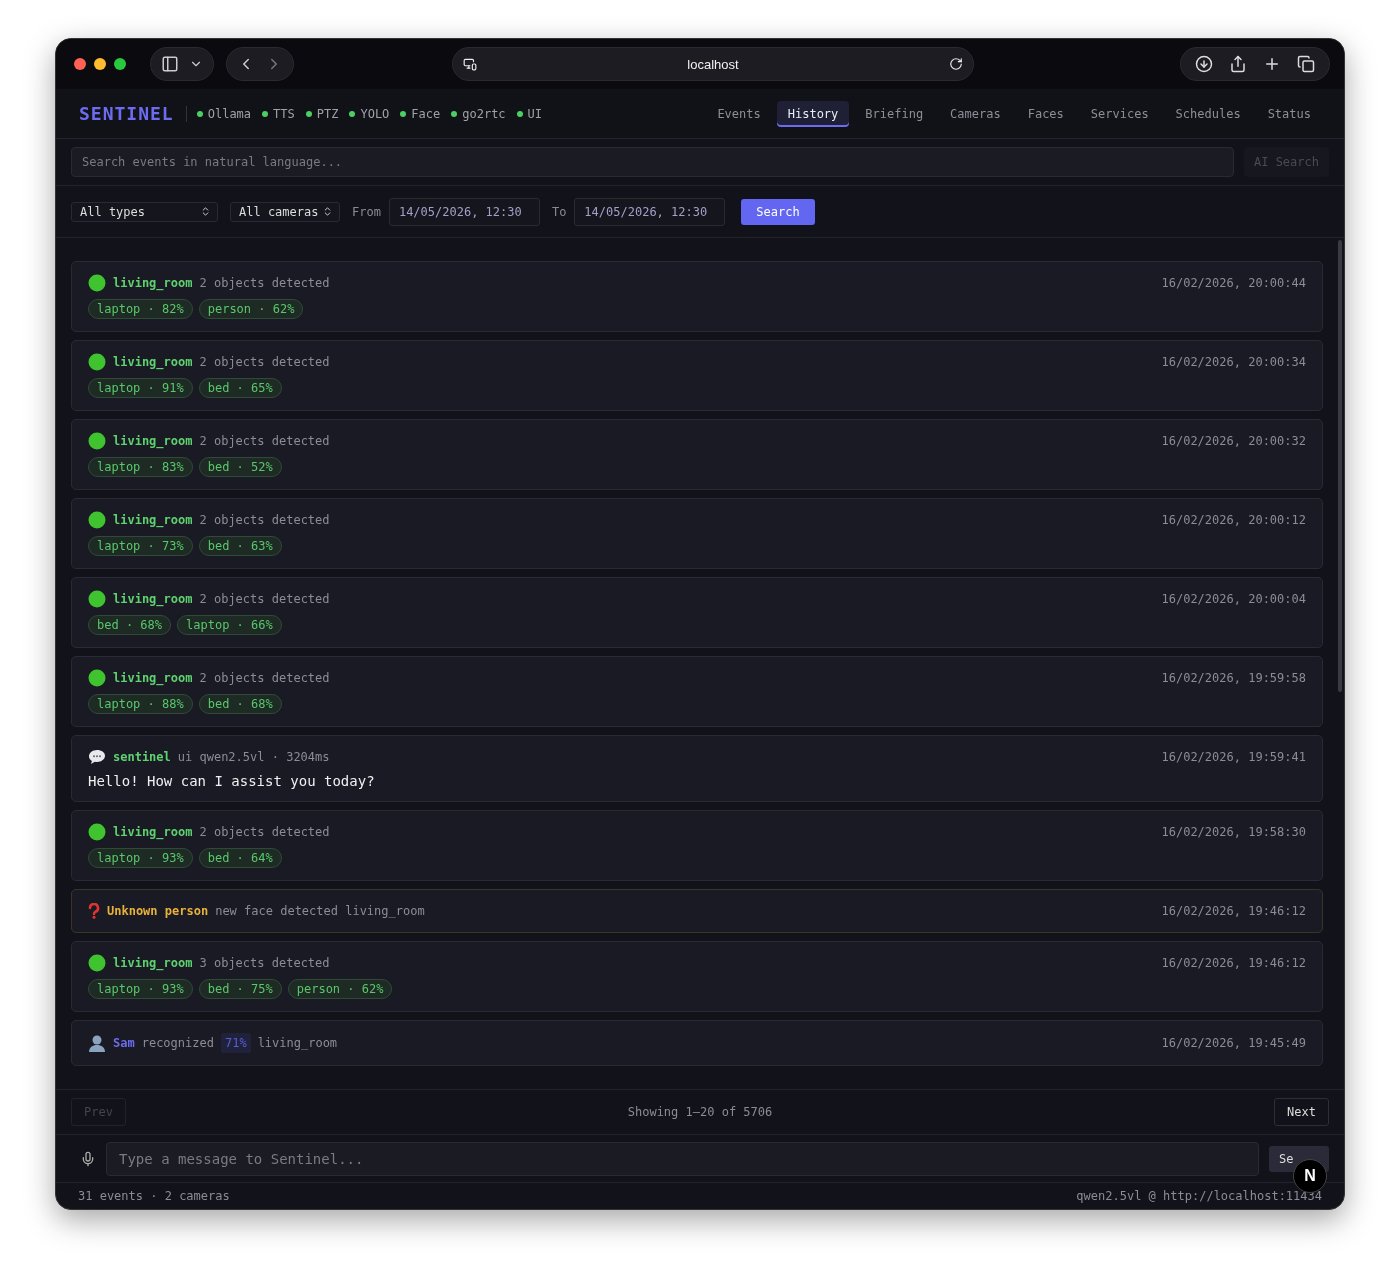 The height and width of the screenshot is (1283, 1400). Describe the element at coordinates (182, 64) in the screenshot. I see `sidebar-control` at that location.